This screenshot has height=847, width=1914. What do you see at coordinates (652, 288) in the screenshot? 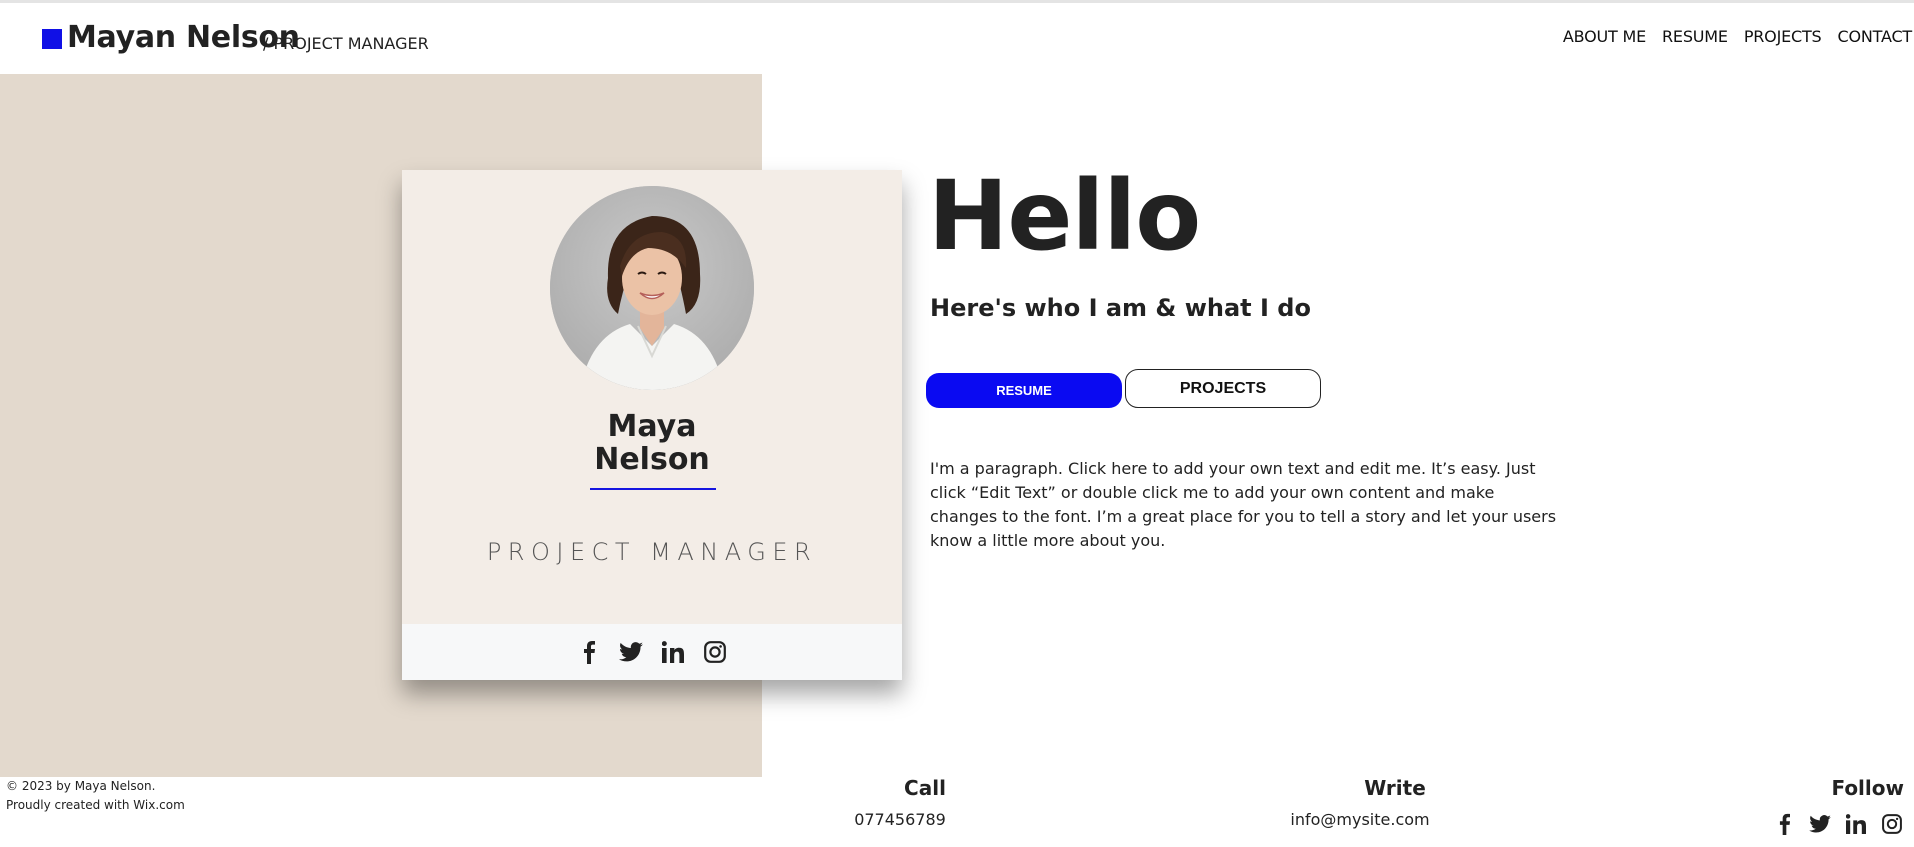
I see `avatar` at bounding box center [652, 288].